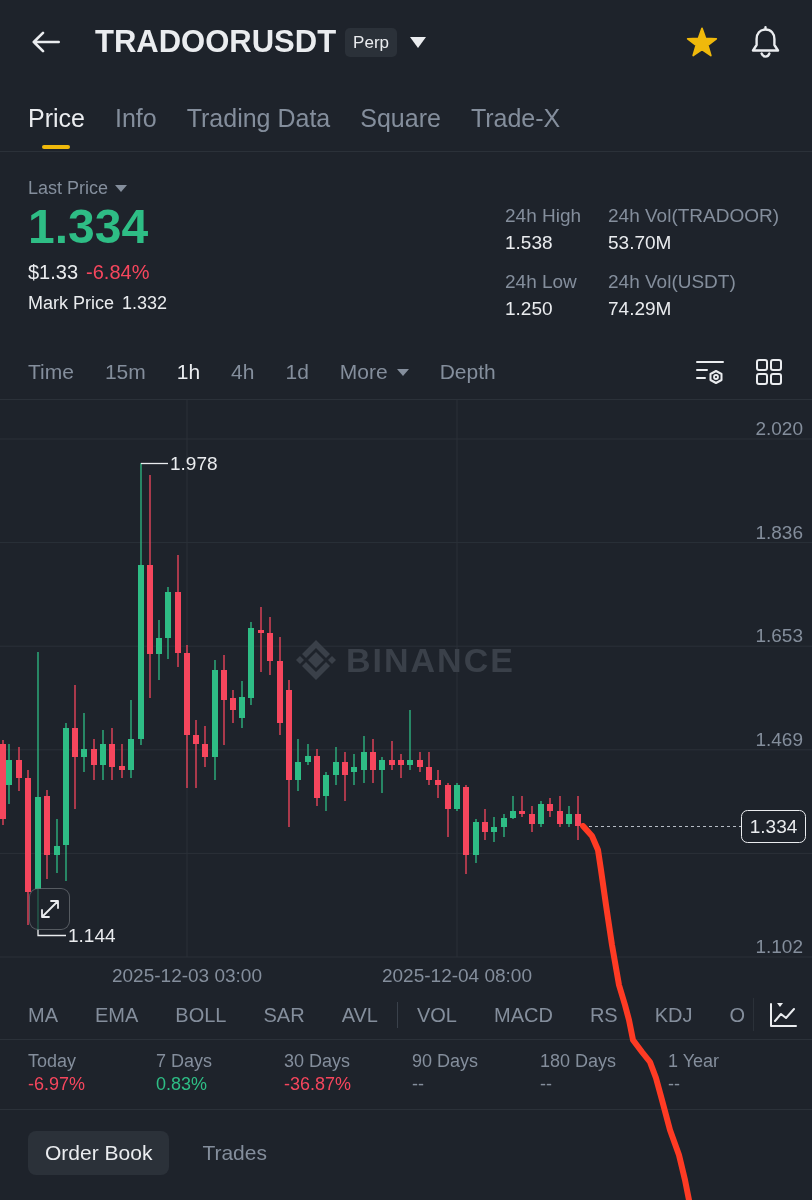 Image resolution: width=812 pixels, height=1200 pixels. I want to click on last-price-dropdown: Last Price, so click(78, 188).